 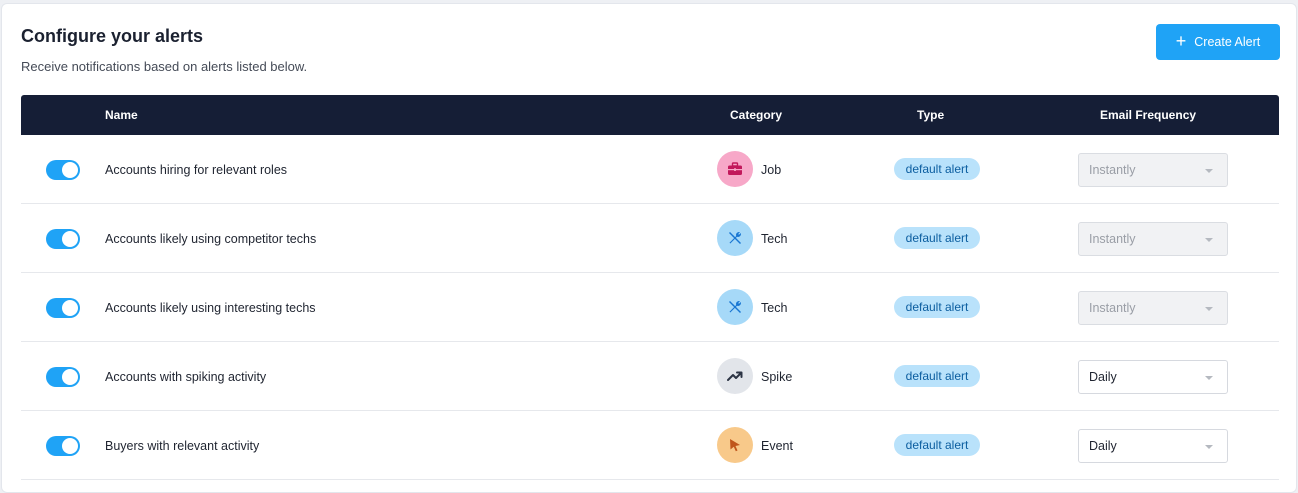 What do you see at coordinates (1148, 115) in the screenshot?
I see `column-header-email-frequency: Email Frequency` at bounding box center [1148, 115].